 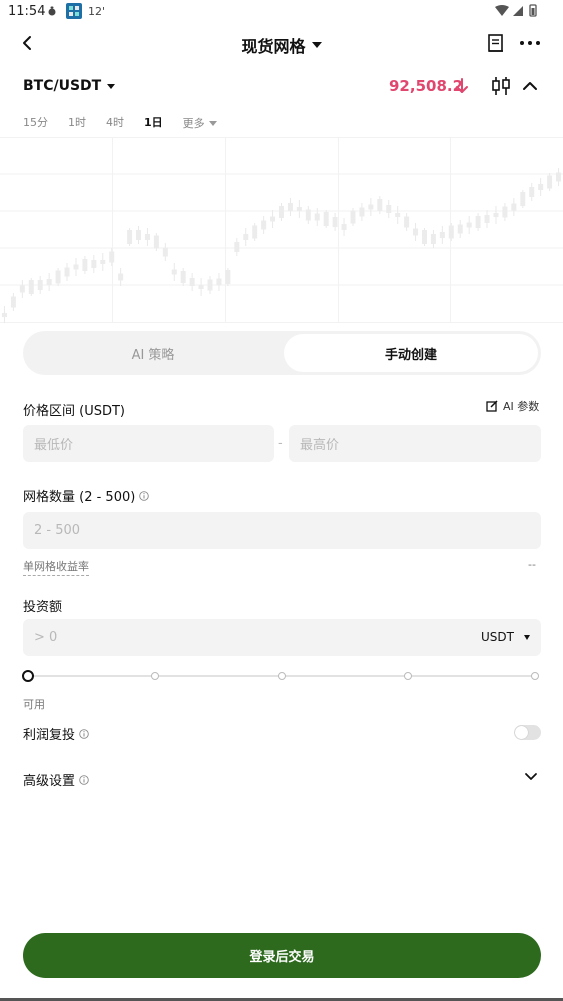 I want to click on reinvest-toggle, so click(x=527, y=732).